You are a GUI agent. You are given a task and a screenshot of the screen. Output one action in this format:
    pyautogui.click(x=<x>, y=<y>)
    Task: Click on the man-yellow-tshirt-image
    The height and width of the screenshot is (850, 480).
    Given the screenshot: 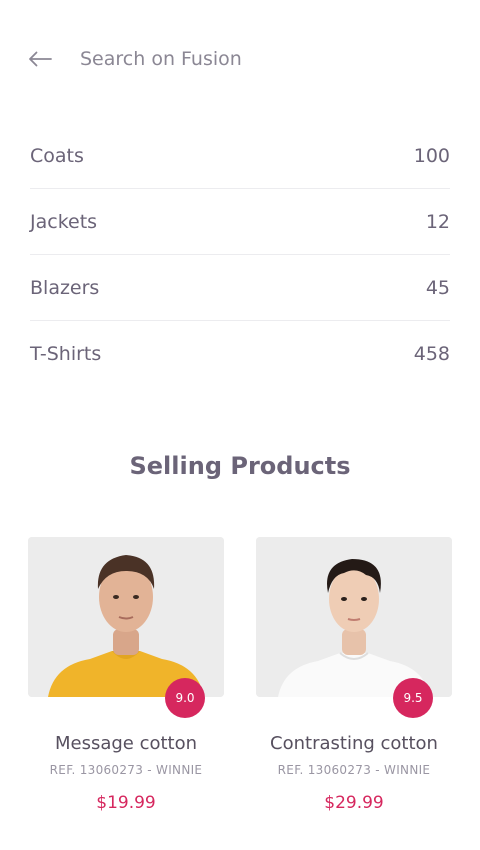 What is the action you would take?
    pyautogui.click(x=126, y=617)
    